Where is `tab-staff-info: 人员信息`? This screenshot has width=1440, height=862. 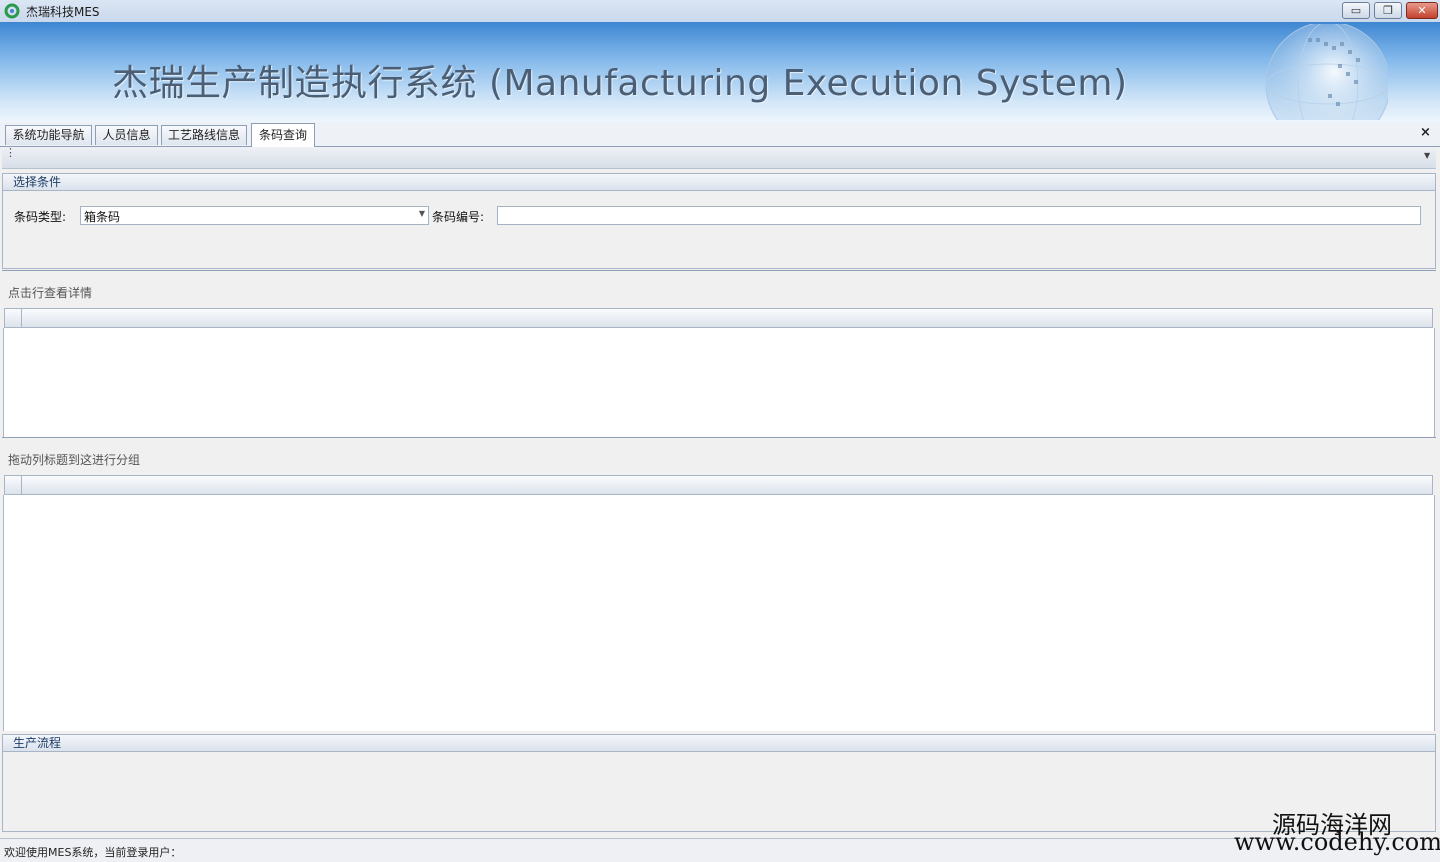
tab-staff-info: 人员信息 is located at coordinates (126, 135).